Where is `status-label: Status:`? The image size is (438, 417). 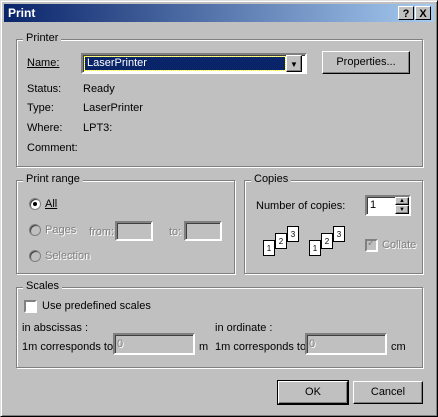
status-label: Status: is located at coordinates (44, 89).